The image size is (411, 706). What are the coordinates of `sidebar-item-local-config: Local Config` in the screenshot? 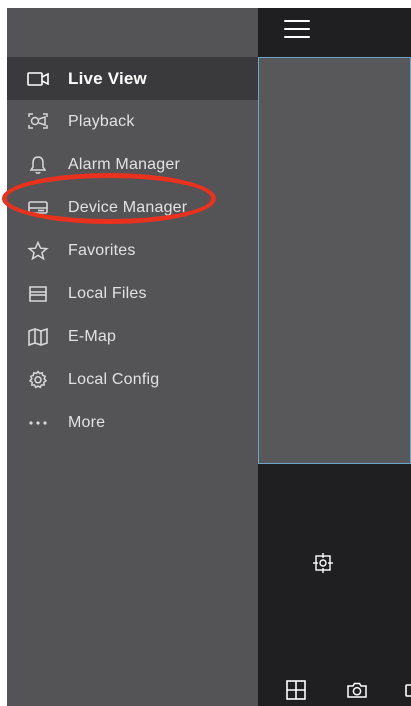 It's located at (132, 379).